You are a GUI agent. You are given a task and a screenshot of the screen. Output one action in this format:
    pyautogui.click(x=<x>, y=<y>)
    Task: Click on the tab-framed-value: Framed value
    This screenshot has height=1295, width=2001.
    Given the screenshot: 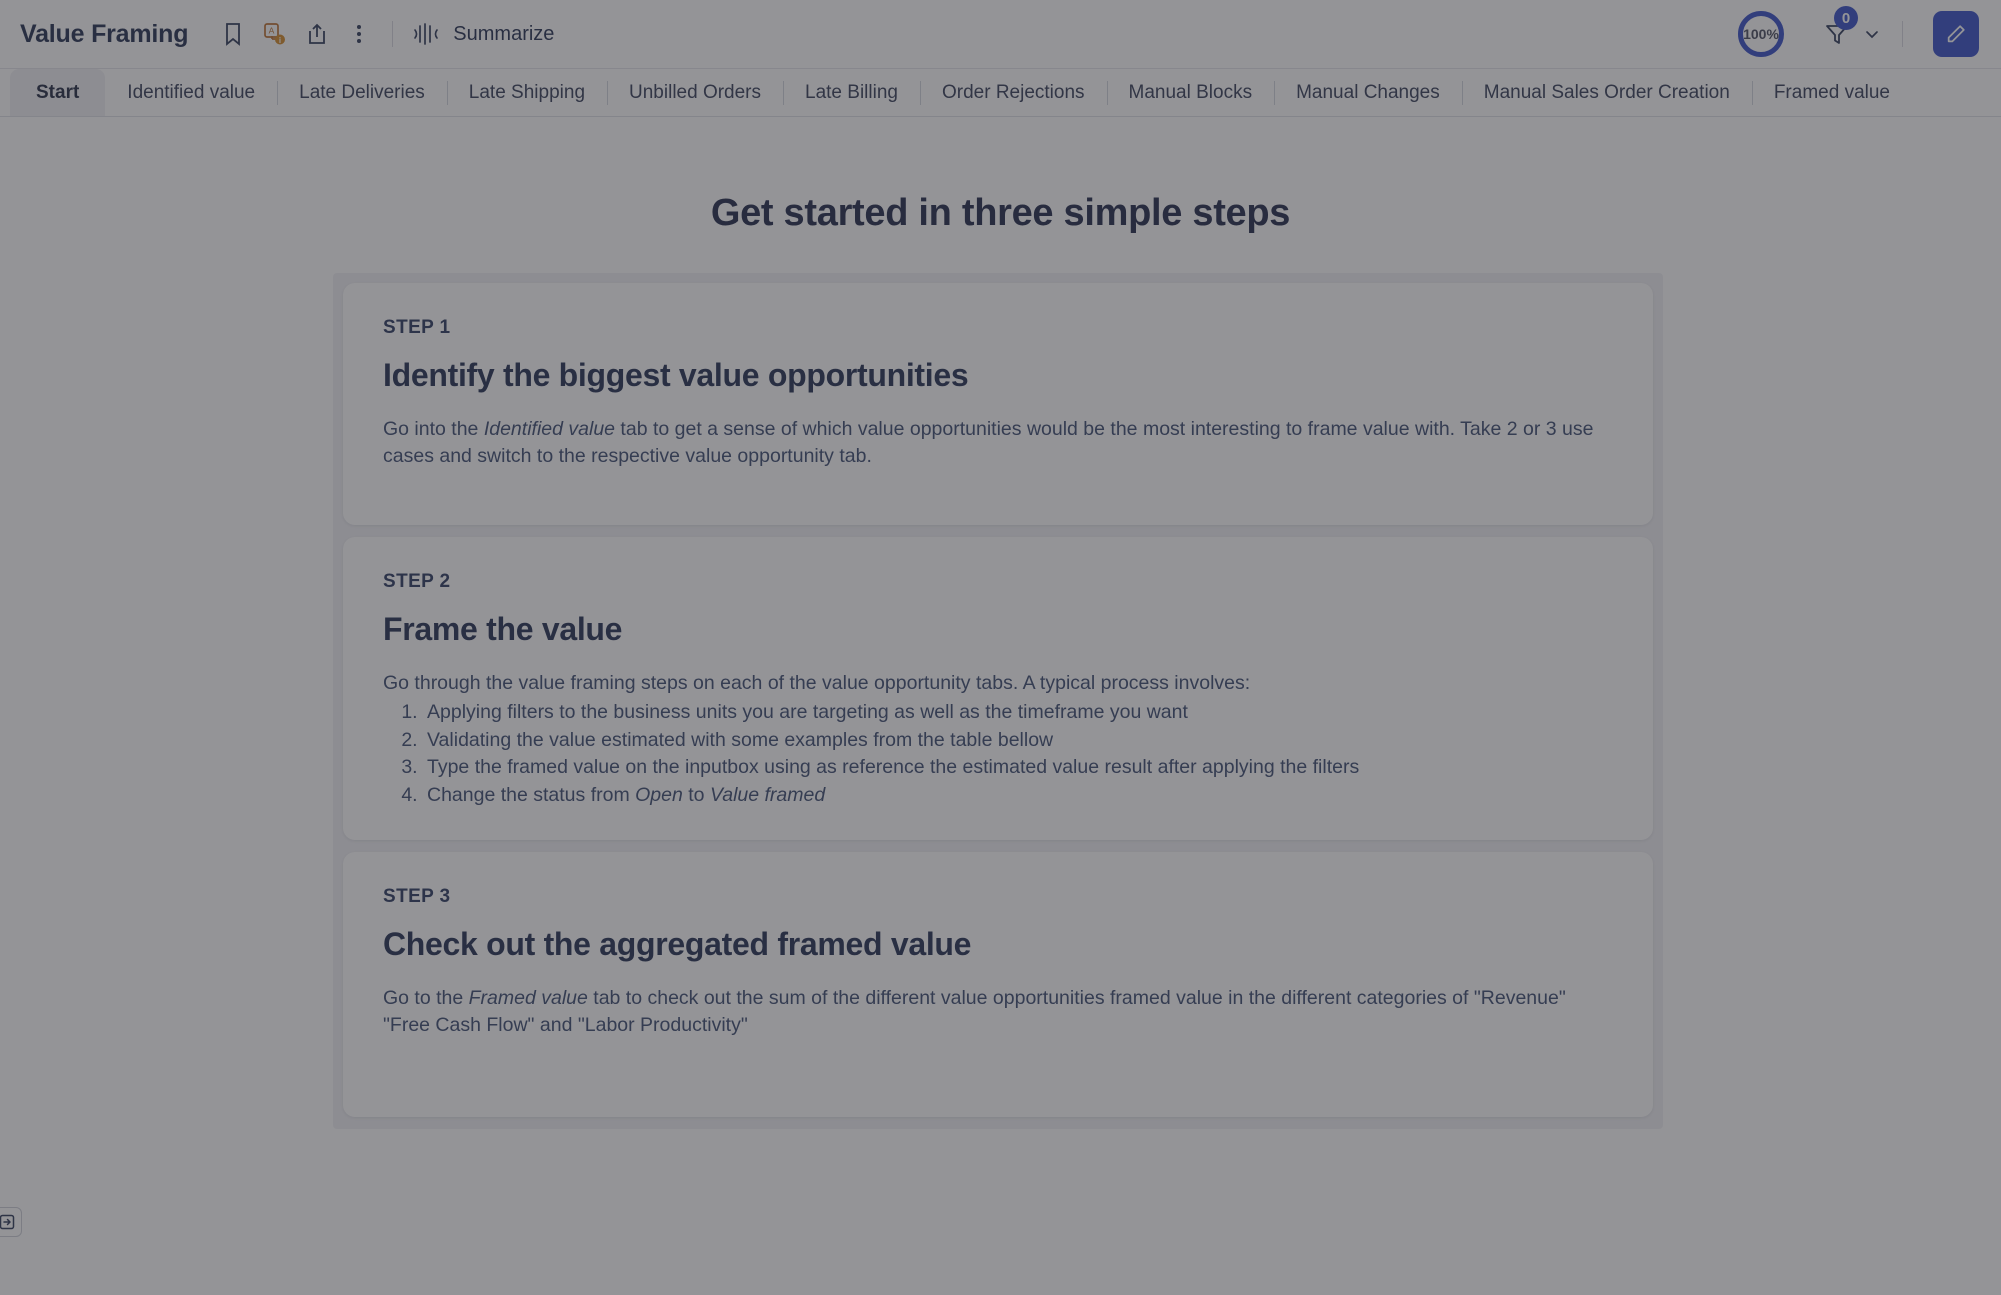 What is the action you would take?
    pyautogui.click(x=1831, y=92)
    